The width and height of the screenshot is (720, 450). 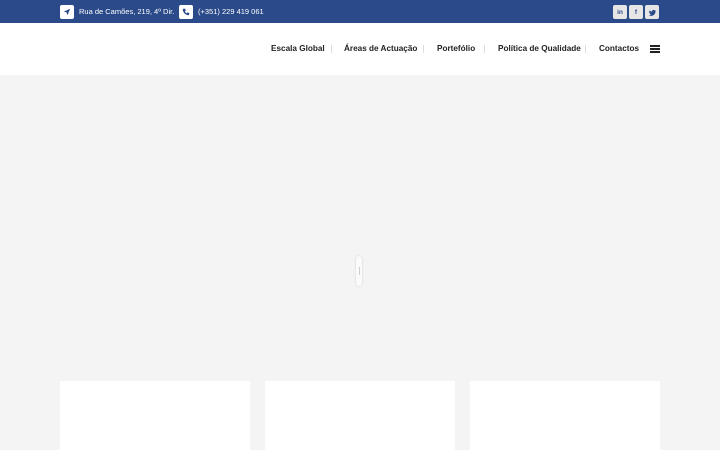 What do you see at coordinates (298, 48) in the screenshot?
I see `nav-escala-global: Escala Global` at bounding box center [298, 48].